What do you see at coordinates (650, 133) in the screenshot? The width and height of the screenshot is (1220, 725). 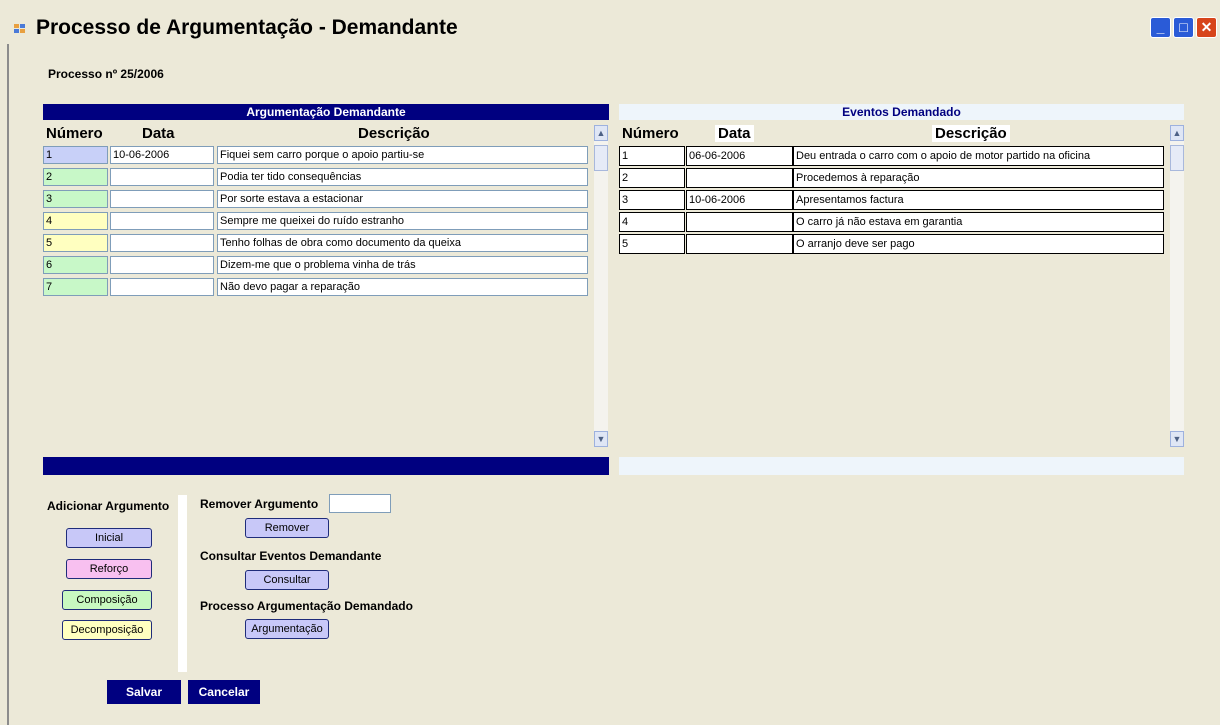 I see `right-col-numero: Número` at bounding box center [650, 133].